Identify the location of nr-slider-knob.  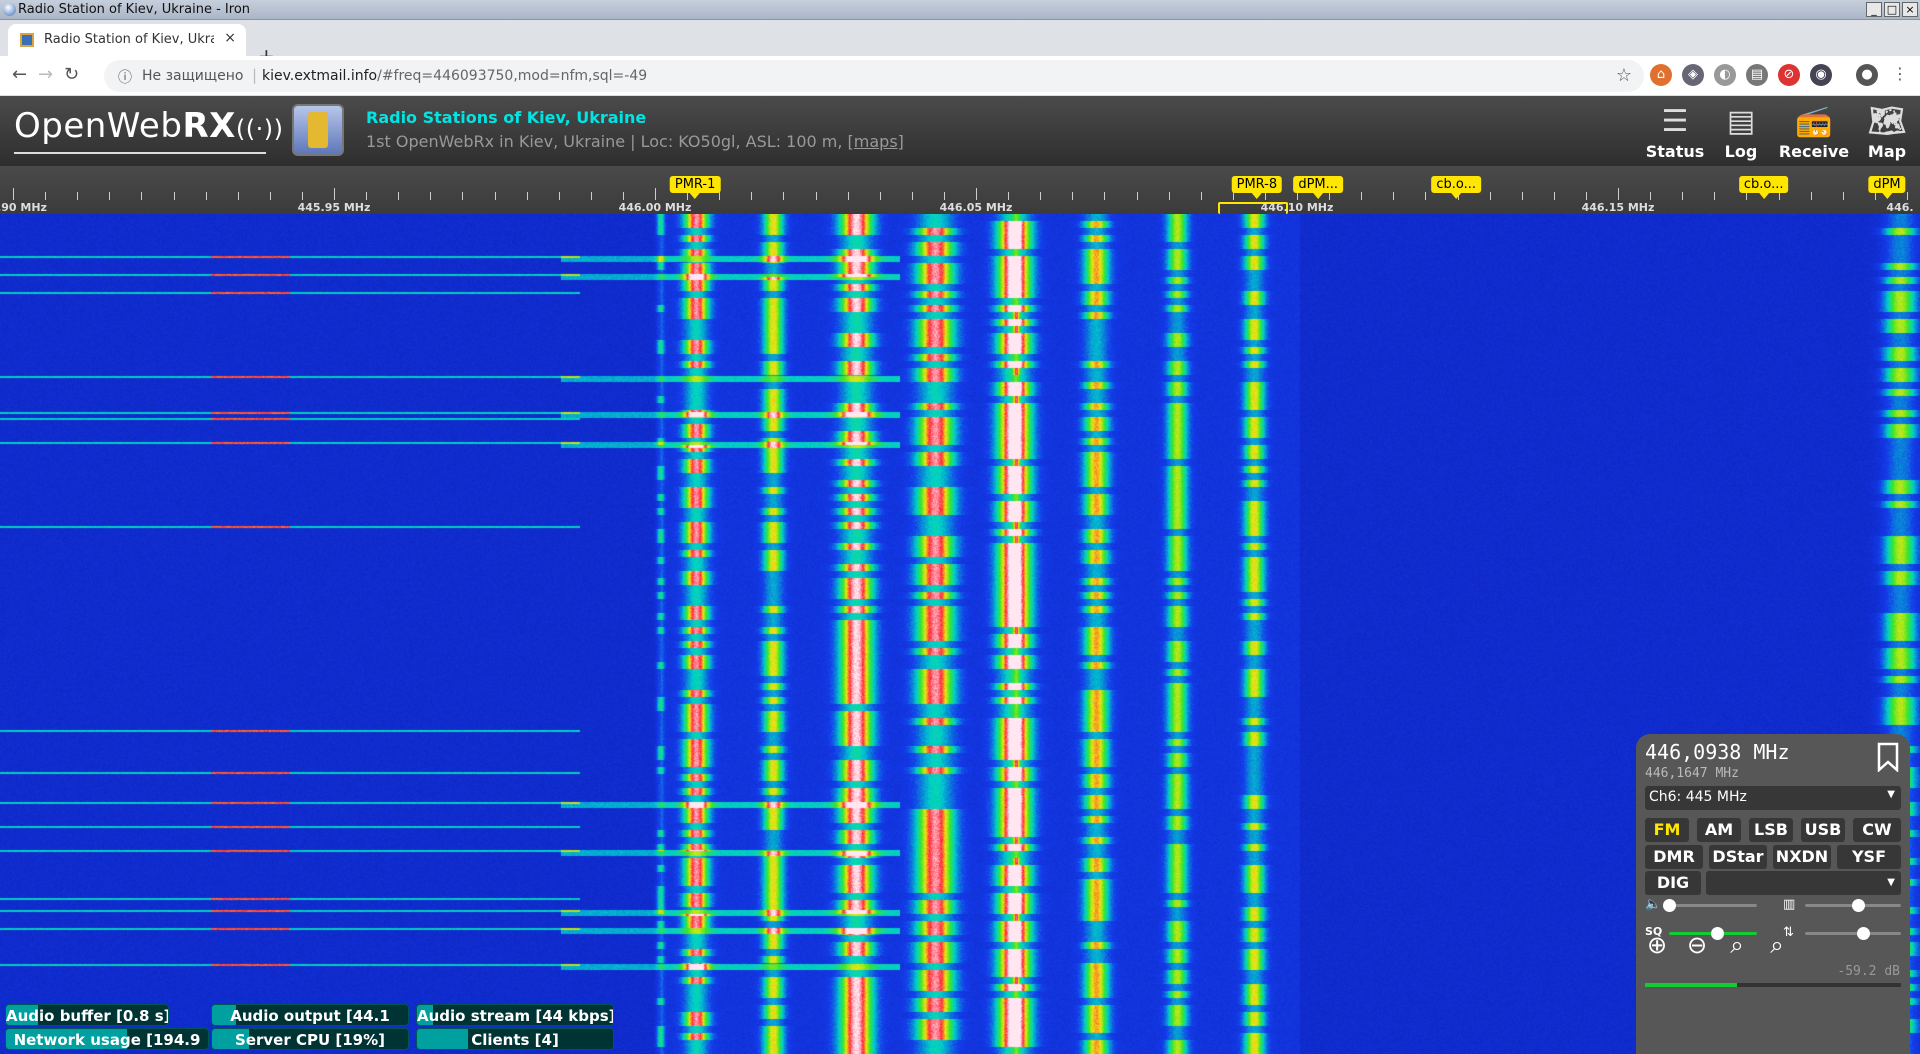
(1858, 905).